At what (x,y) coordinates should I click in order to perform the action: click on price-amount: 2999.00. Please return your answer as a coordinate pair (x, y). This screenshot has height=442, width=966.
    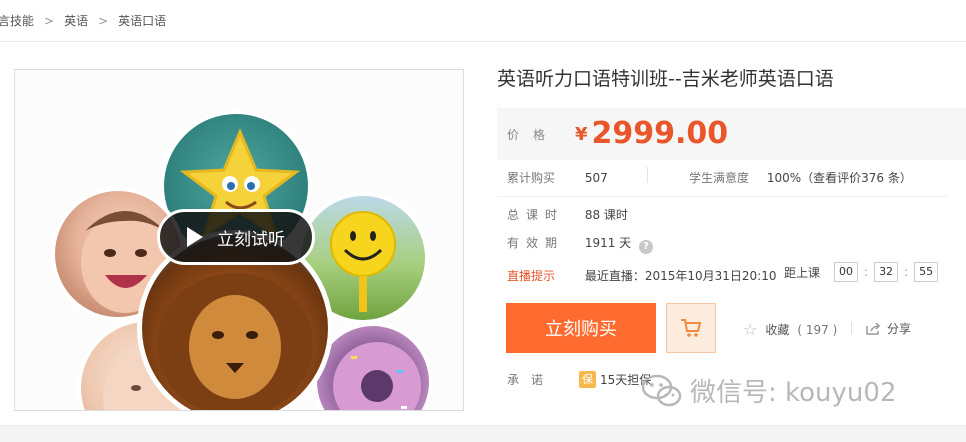
    Looking at the image, I should click on (660, 133).